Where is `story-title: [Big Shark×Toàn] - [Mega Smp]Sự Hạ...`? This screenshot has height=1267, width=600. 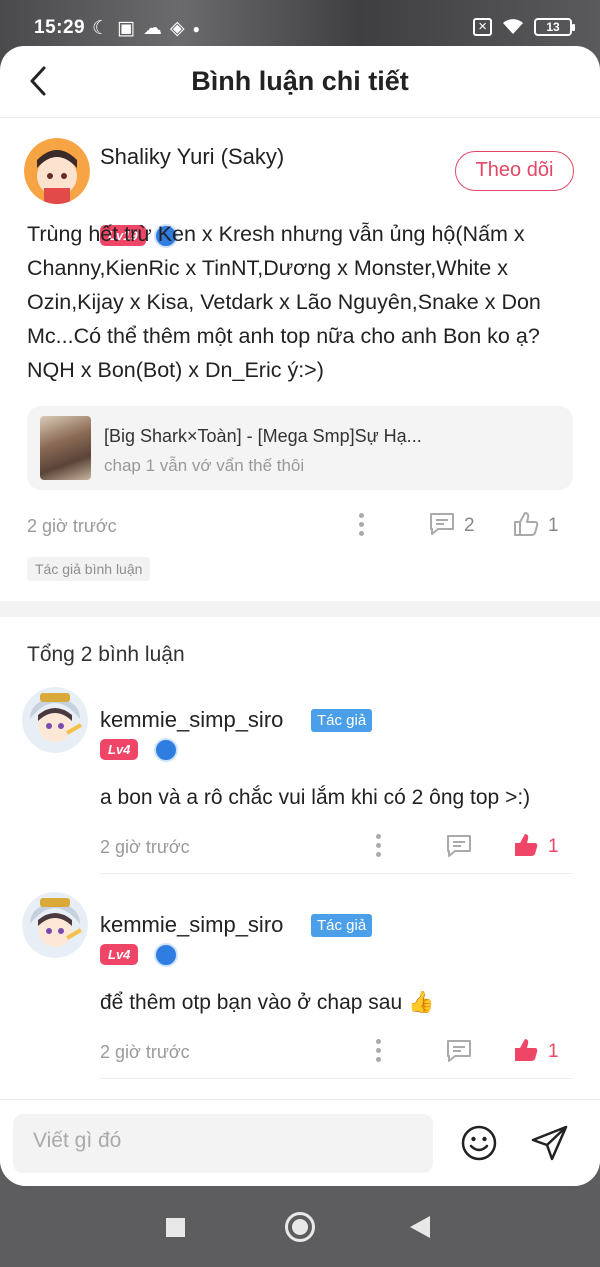 story-title: [Big Shark×Toàn] - [Mega Smp]Sự Hạ... is located at coordinates (263, 436).